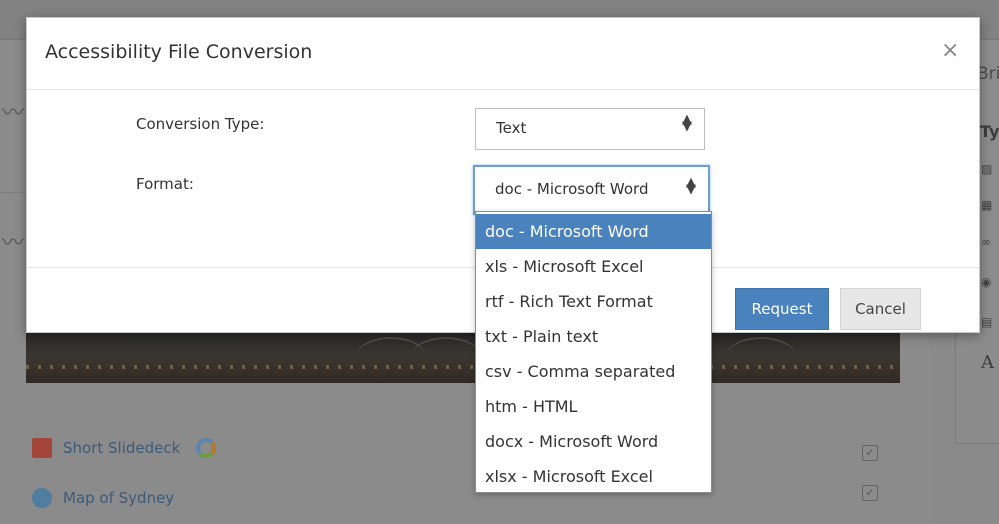 The width and height of the screenshot is (999, 524). Describe the element at coordinates (590, 129) in the screenshot. I see `conversion-type-select: Text ▲ ▼` at that location.